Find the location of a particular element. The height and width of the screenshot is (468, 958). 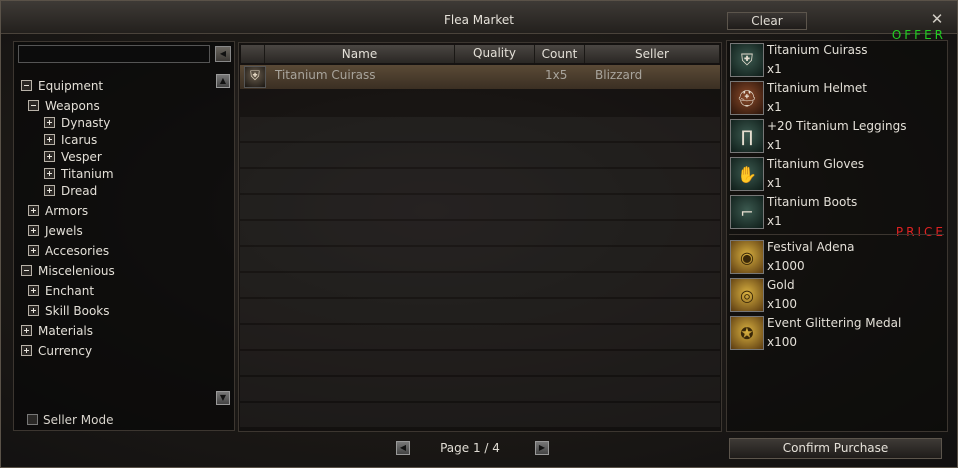

tree-item-label: Dynasty is located at coordinates (86, 123).